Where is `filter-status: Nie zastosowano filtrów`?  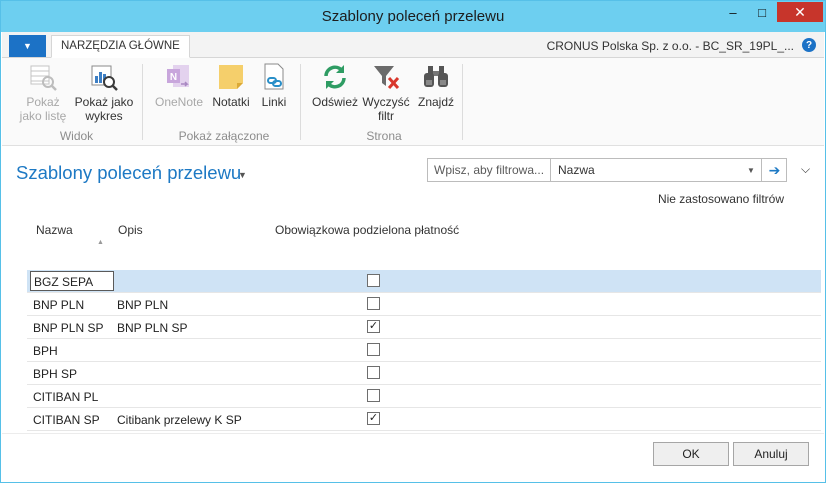
filter-status: Nie zastosowano filtrów is located at coordinates (720, 199).